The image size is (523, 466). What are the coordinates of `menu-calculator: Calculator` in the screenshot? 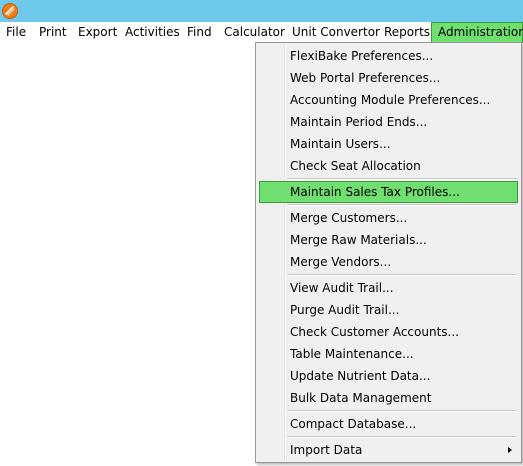 It's located at (254, 32).